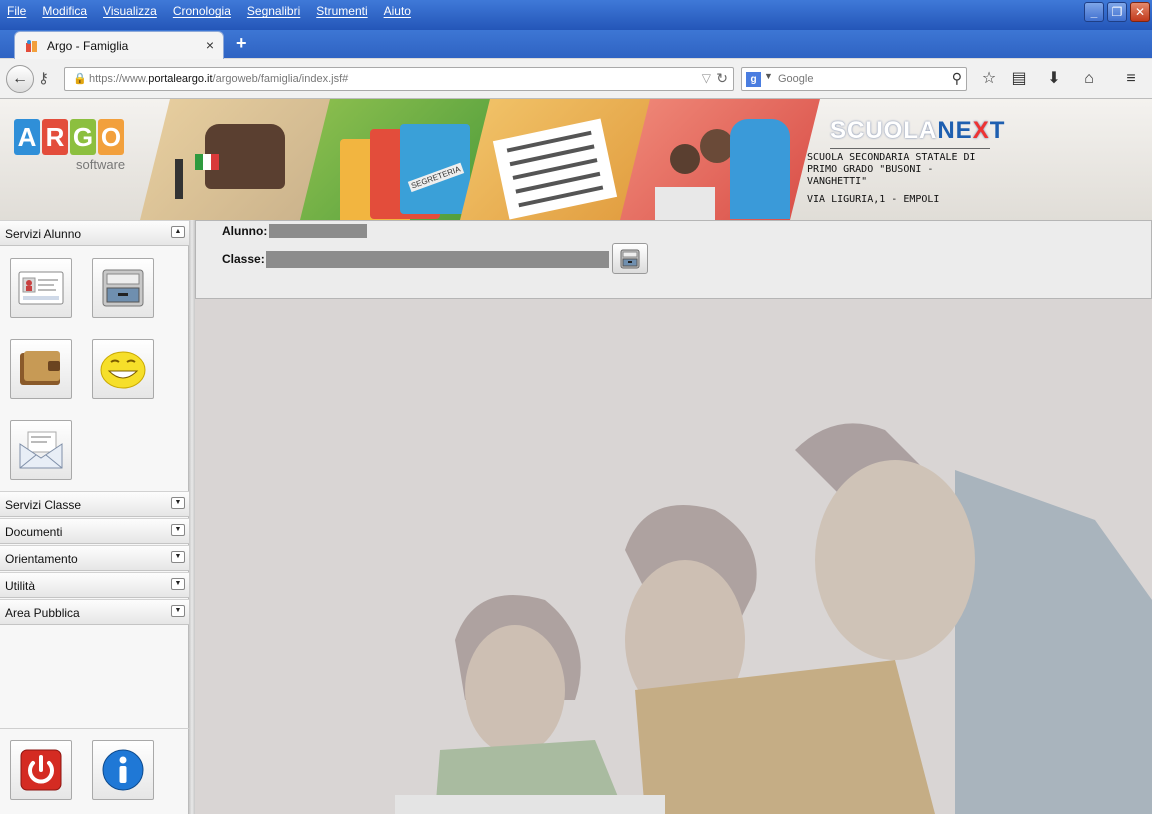 The height and width of the screenshot is (814, 1152). I want to click on power-icon, so click(41, 770).